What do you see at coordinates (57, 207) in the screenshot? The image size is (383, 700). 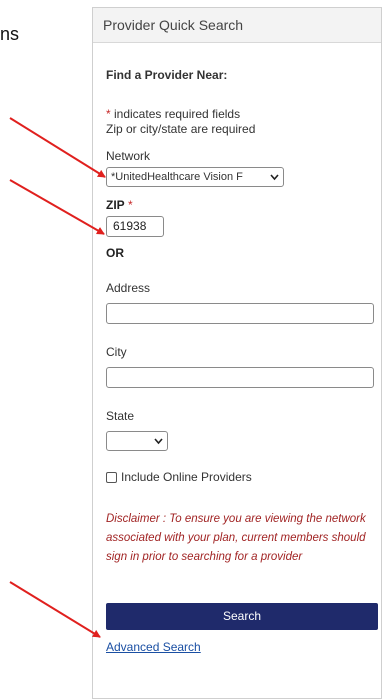 I see `arrow-to-zip` at bounding box center [57, 207].